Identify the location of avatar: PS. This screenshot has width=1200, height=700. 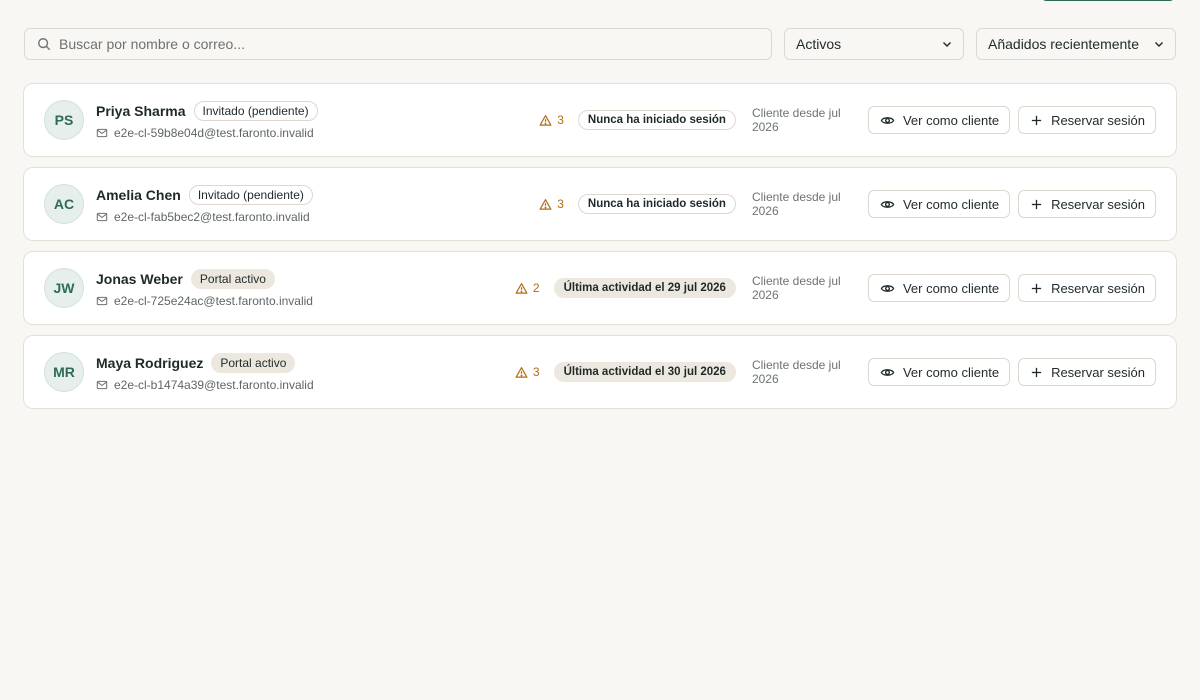
(64, 120).